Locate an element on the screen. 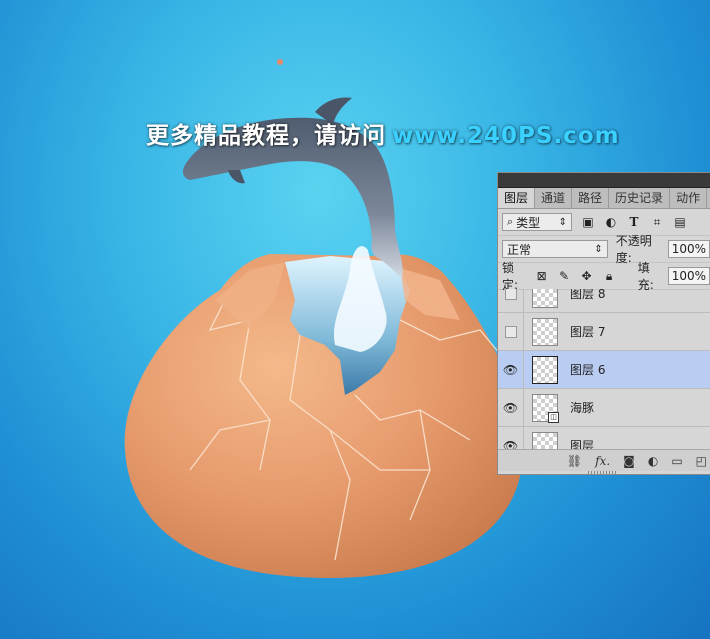 Image resolution: width=710 pixels, height=639 pixels. lock-move-icon: ✥ is located at coordinates (586, 276).